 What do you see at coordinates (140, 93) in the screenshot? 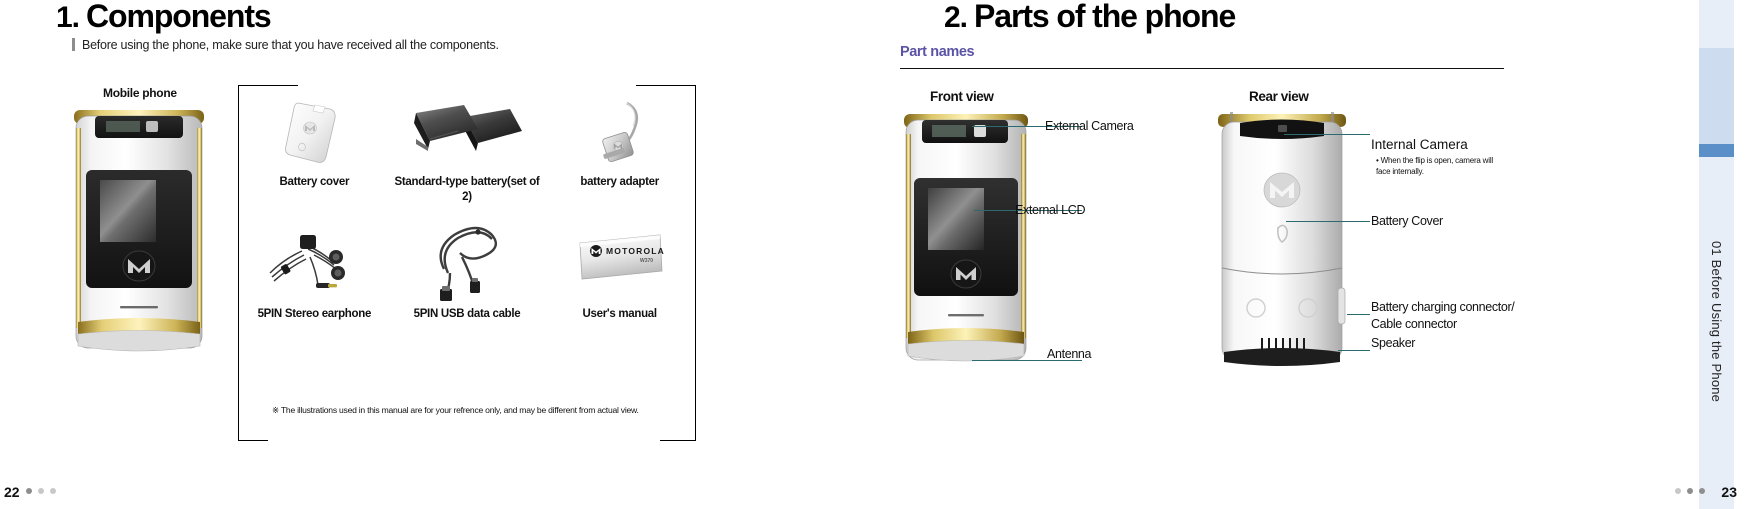
I see `mobile-phone-caption: Mobile phone` at bounding box center [140, 93].